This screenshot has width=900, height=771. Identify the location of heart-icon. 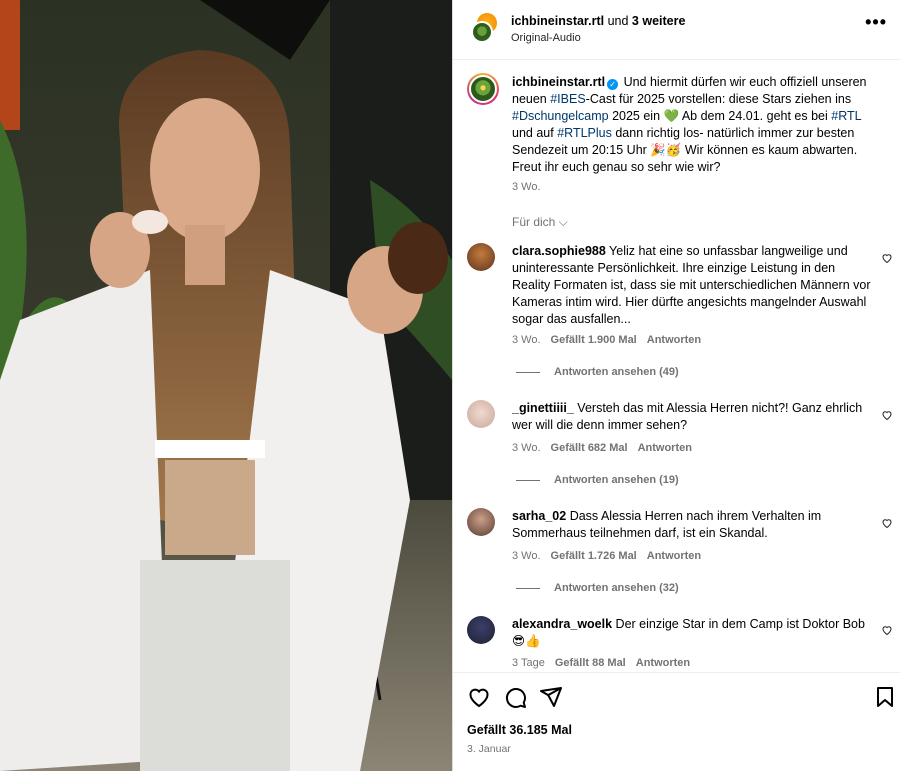
(479, 697).